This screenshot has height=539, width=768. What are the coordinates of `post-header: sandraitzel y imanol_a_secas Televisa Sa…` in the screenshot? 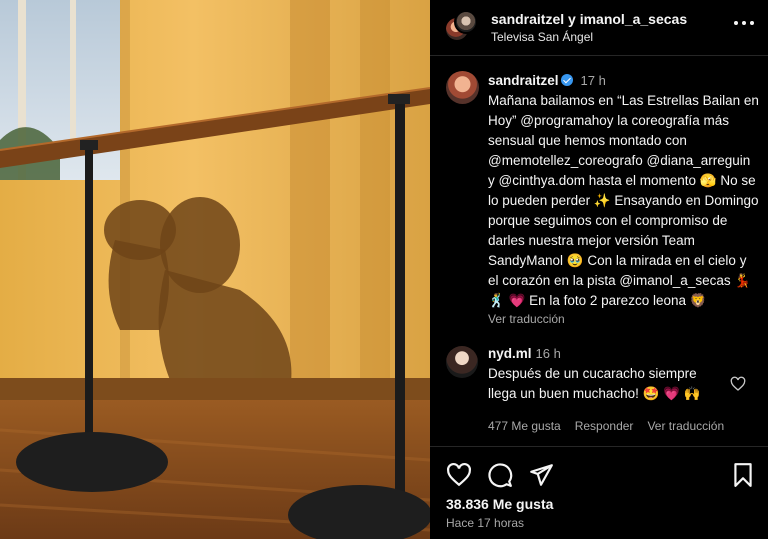 It's located at (599, 28).